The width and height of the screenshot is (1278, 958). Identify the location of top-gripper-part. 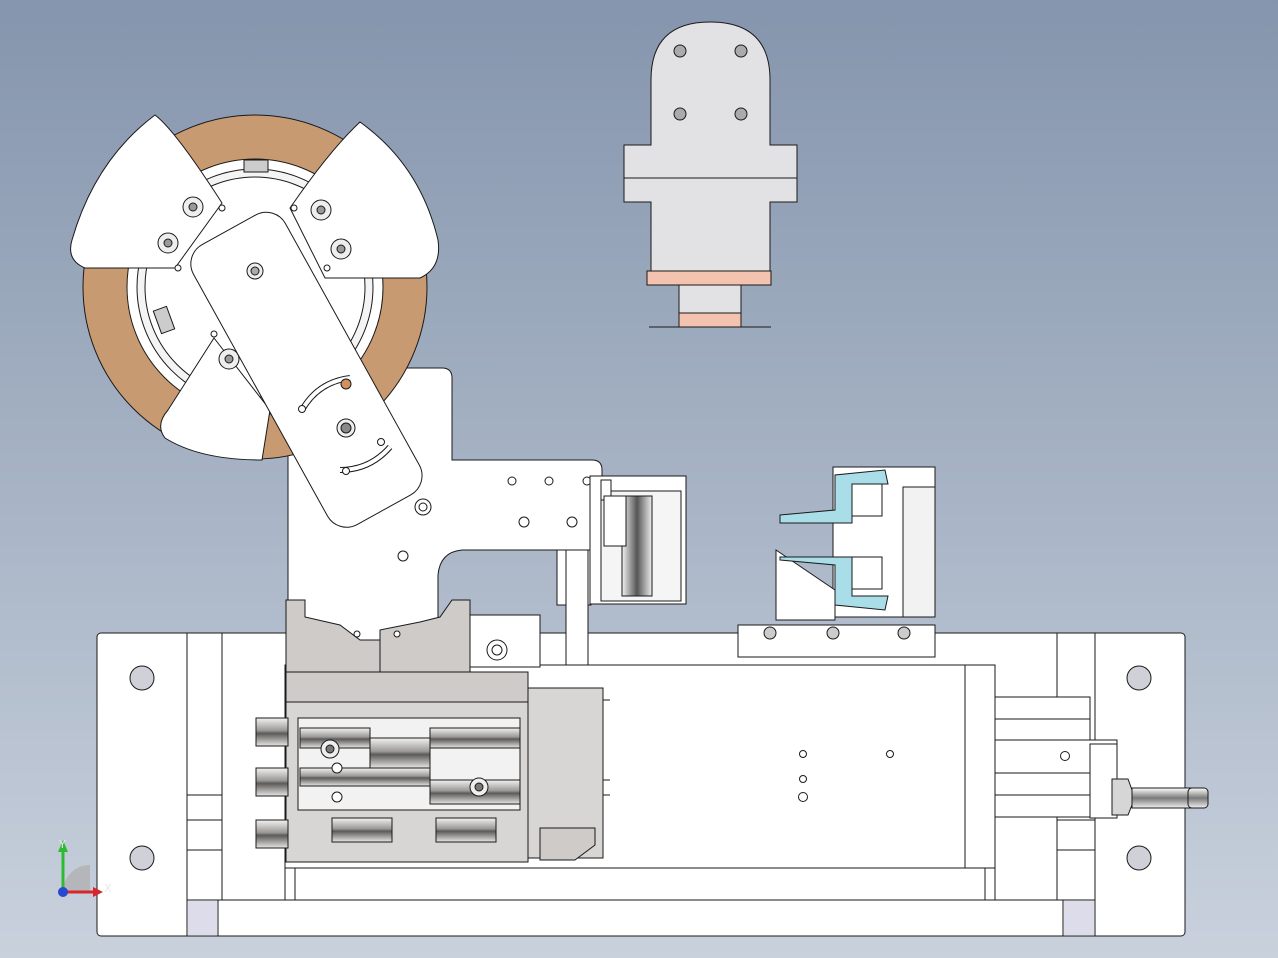
(710, 174).